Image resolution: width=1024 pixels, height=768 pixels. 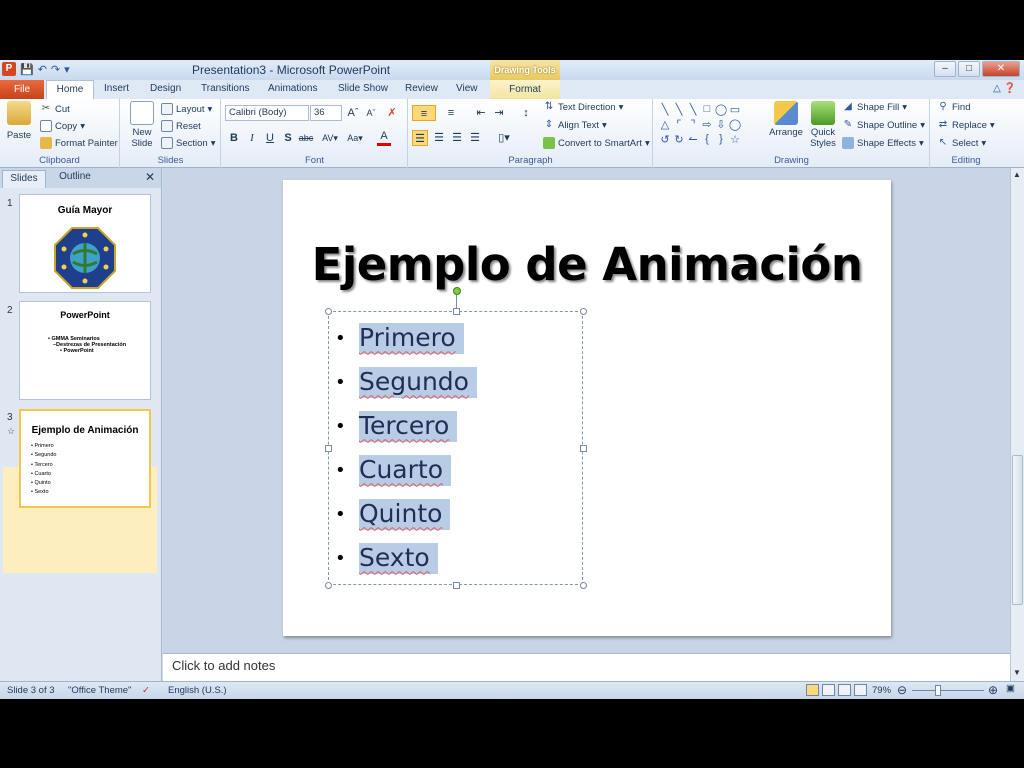 What do you see at coordinates (969, 69) in the screenshot?
I see `maximize-button: □` at bounding box center [969, 69].